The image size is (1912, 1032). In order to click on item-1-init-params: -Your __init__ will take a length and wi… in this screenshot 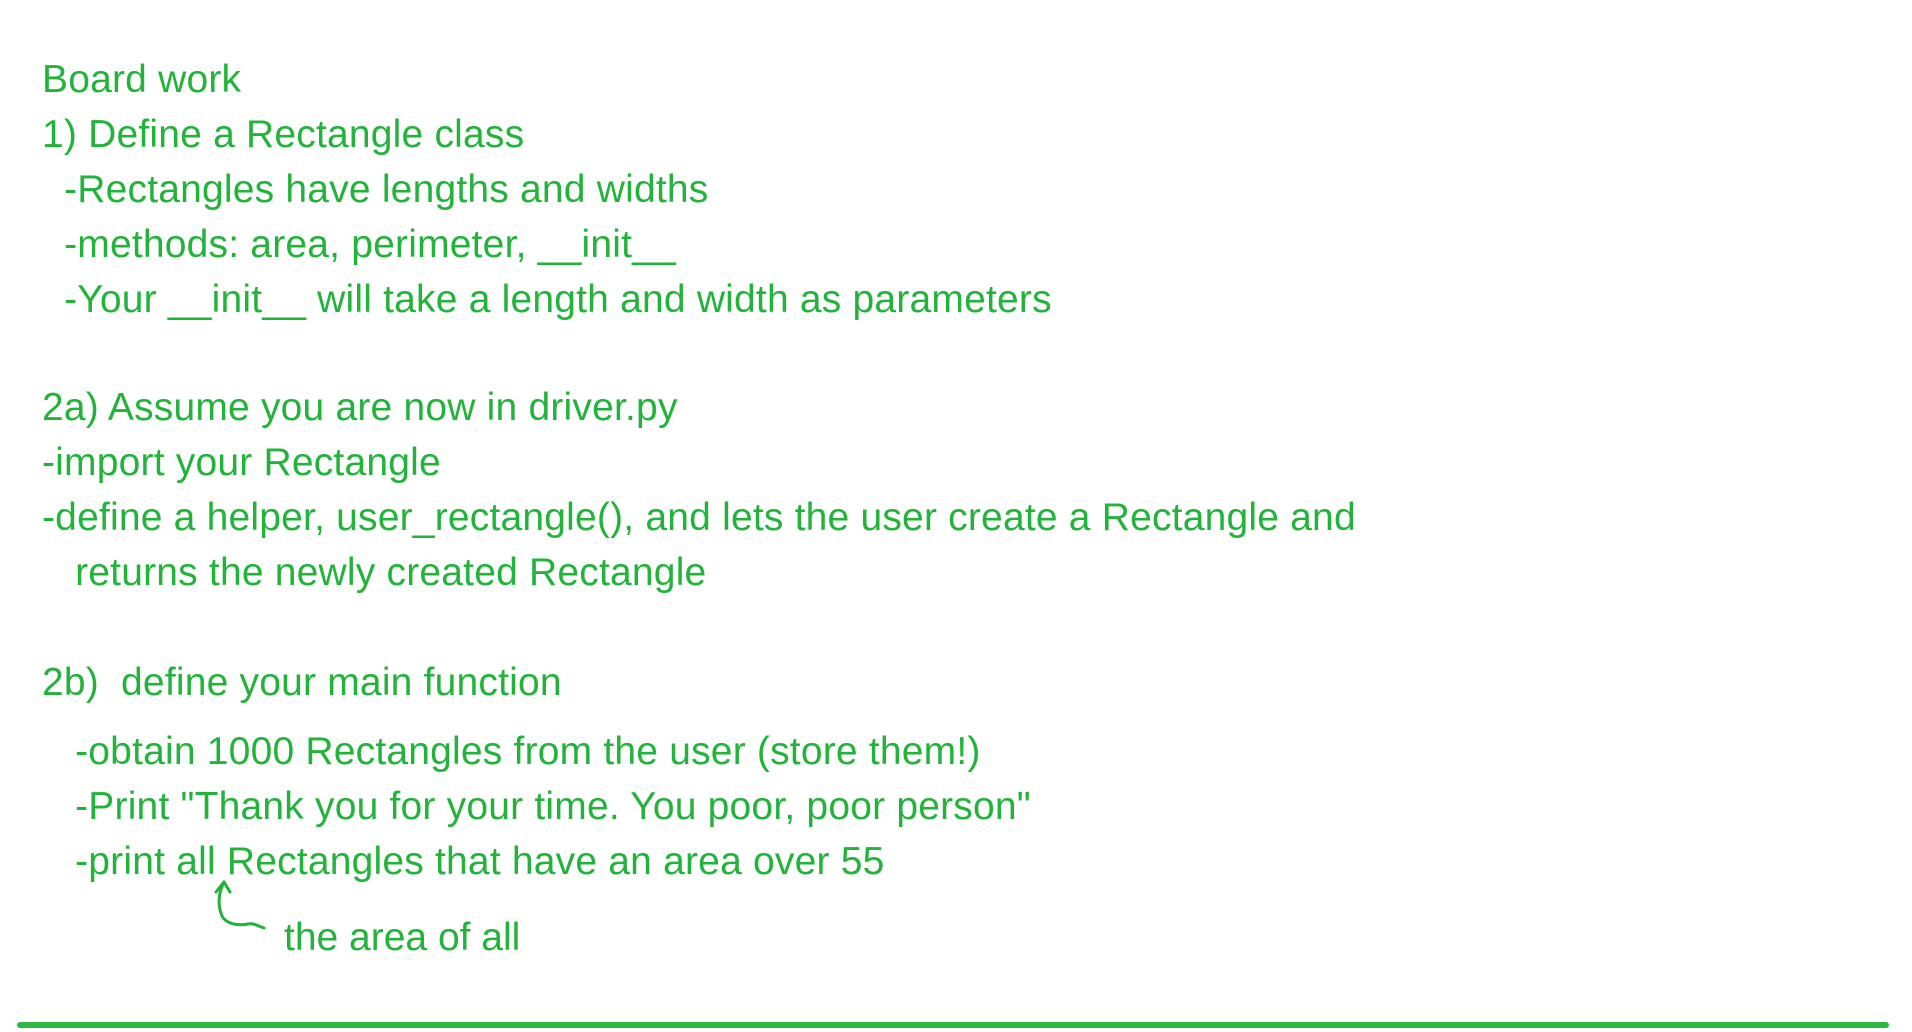, I will do `click(547, 299)`.